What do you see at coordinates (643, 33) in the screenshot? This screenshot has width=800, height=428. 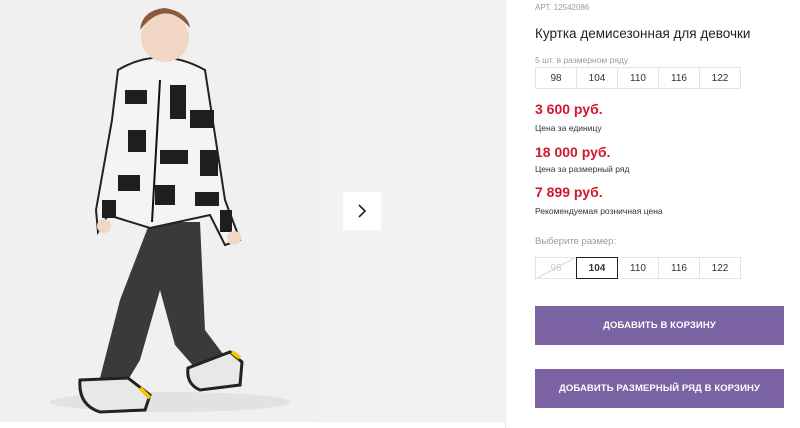 I see `product-title: Куртка демисезонная для девочки` at bounding box center [643, 33].